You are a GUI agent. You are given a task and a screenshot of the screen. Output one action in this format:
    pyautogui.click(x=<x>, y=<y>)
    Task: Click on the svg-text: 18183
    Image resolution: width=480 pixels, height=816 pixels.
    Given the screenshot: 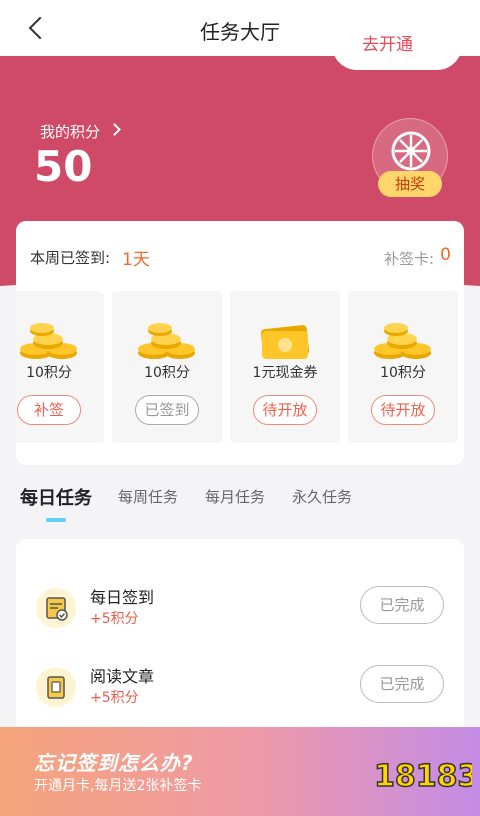 What is the action you would take?
    pyautogui.click(x=423, y=776)
    